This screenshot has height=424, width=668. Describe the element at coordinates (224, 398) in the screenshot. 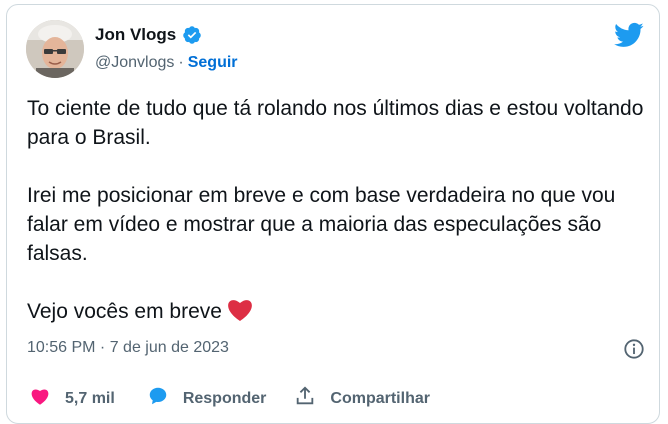

I see `reply-label: Responder` at that location.